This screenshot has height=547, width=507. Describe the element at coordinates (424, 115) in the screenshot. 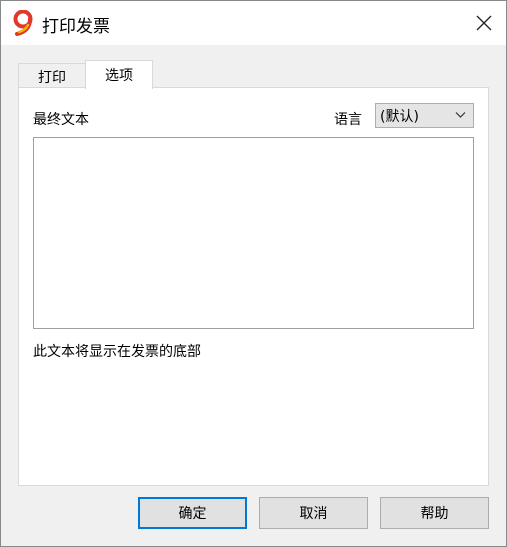

I see `language-select: (默认)` at that location.